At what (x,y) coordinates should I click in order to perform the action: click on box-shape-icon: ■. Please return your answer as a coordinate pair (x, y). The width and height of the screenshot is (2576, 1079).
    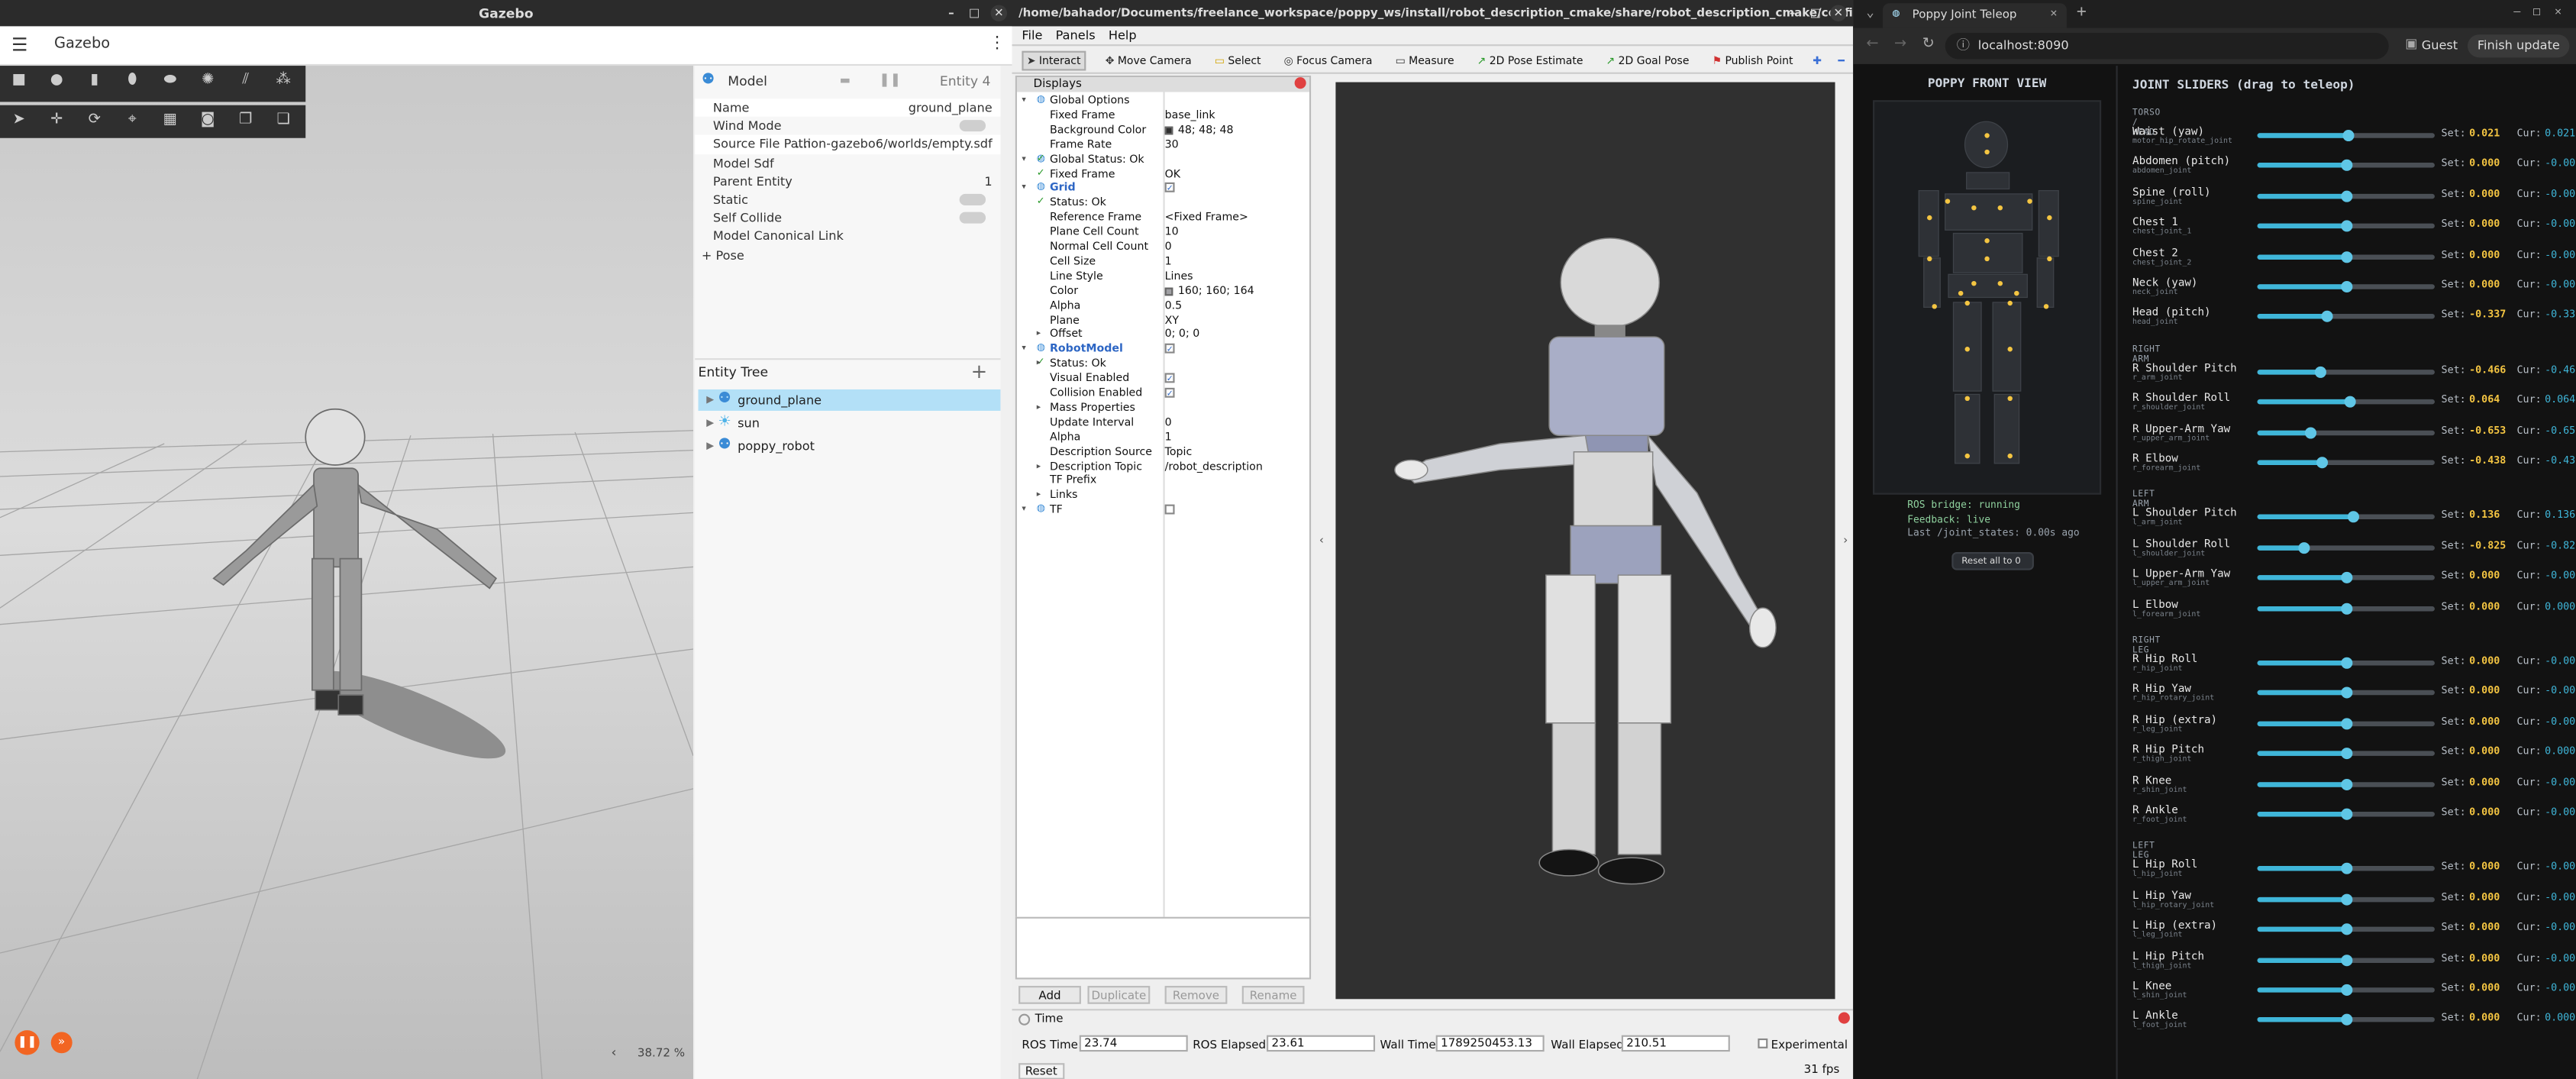
    Looking at the image, I should click on (18, 80).